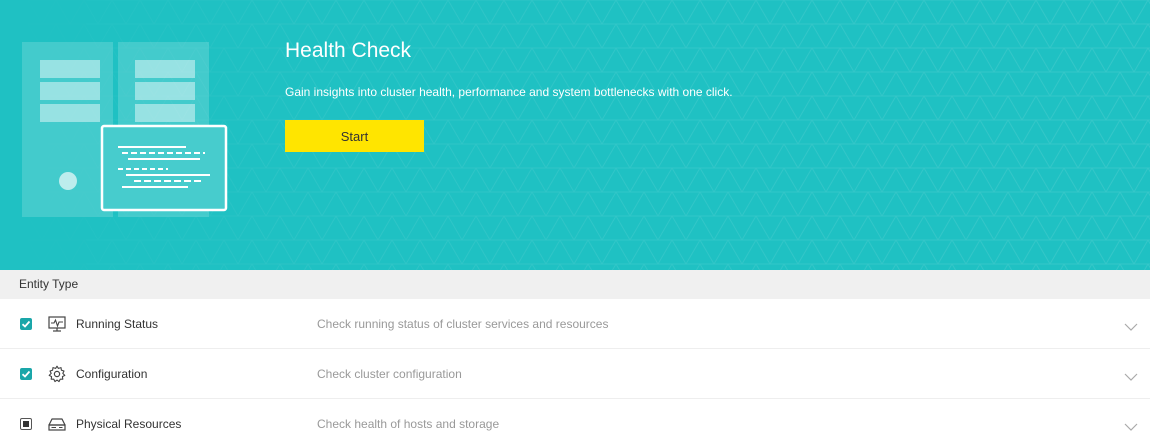  Describe the element at coordinates (348, 50) in the screenshot. I see `page-title: Health Check` at that location.